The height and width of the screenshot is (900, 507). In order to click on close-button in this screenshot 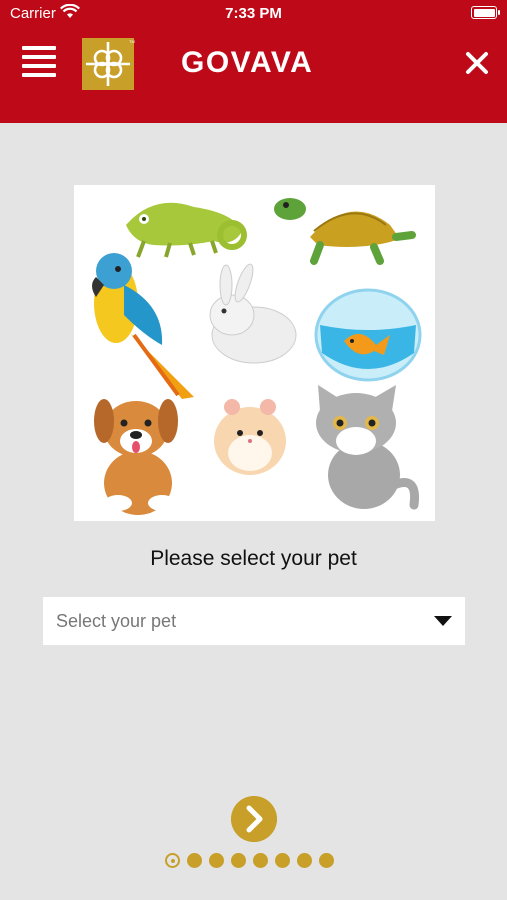, I will do `click(477, 63)`.